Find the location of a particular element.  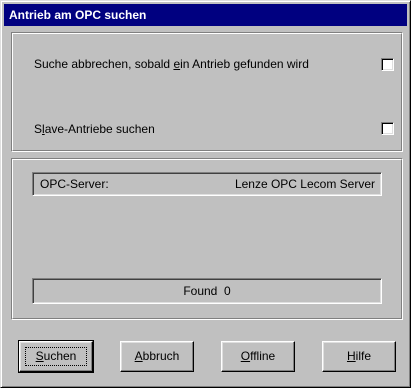

title-bar: Antrieb am OPC suchen is located at coordinates (205, 15).